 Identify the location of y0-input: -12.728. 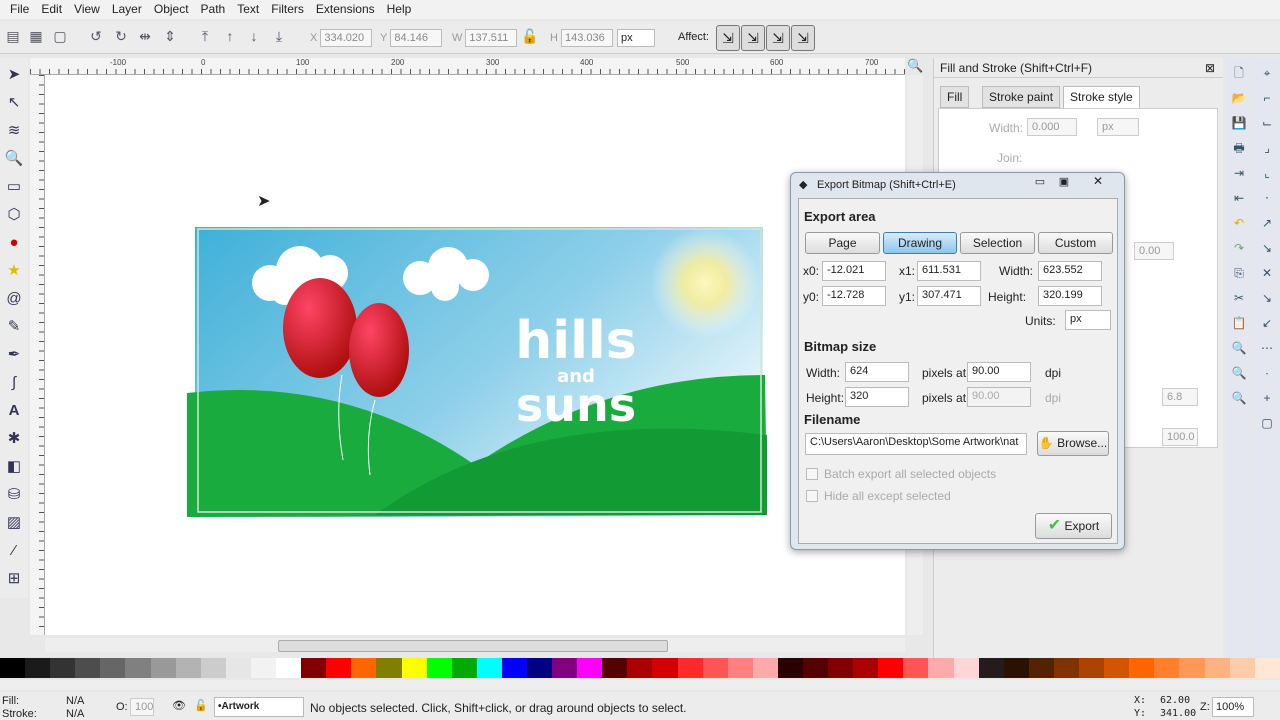
(854, 296).